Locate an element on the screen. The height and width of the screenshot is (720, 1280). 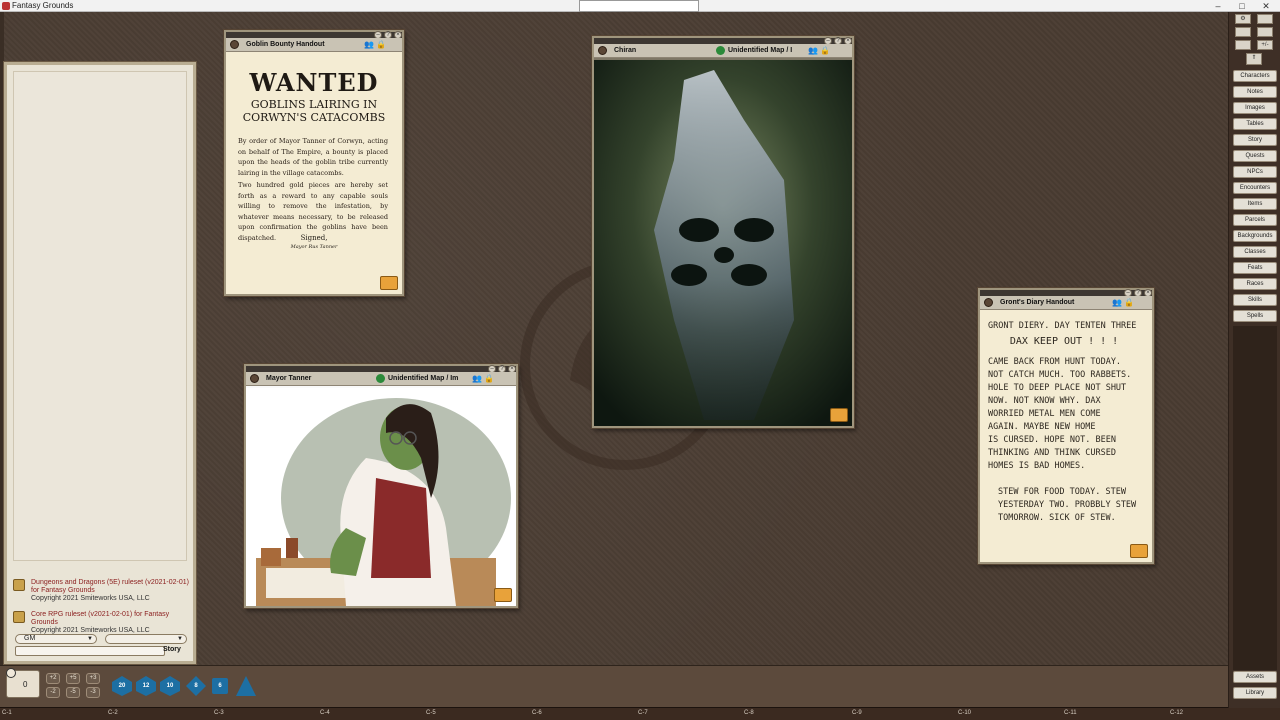
coord-label: C-3 is located at coordinates (219, 713).